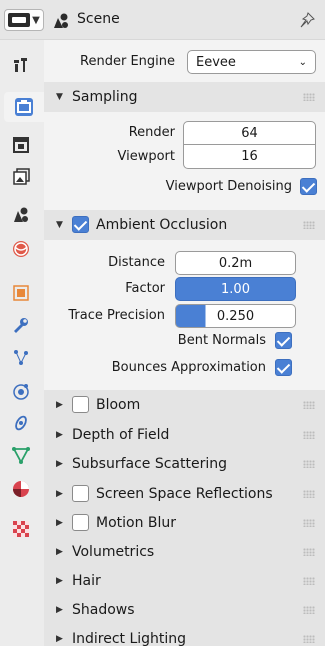 Image resolution: width=325 pixels, height=646 pixels. Describe the element at coordinates (228, 186) in the screenshot. I see `viewport-denoising-label: Viewport Denoising` at that location.